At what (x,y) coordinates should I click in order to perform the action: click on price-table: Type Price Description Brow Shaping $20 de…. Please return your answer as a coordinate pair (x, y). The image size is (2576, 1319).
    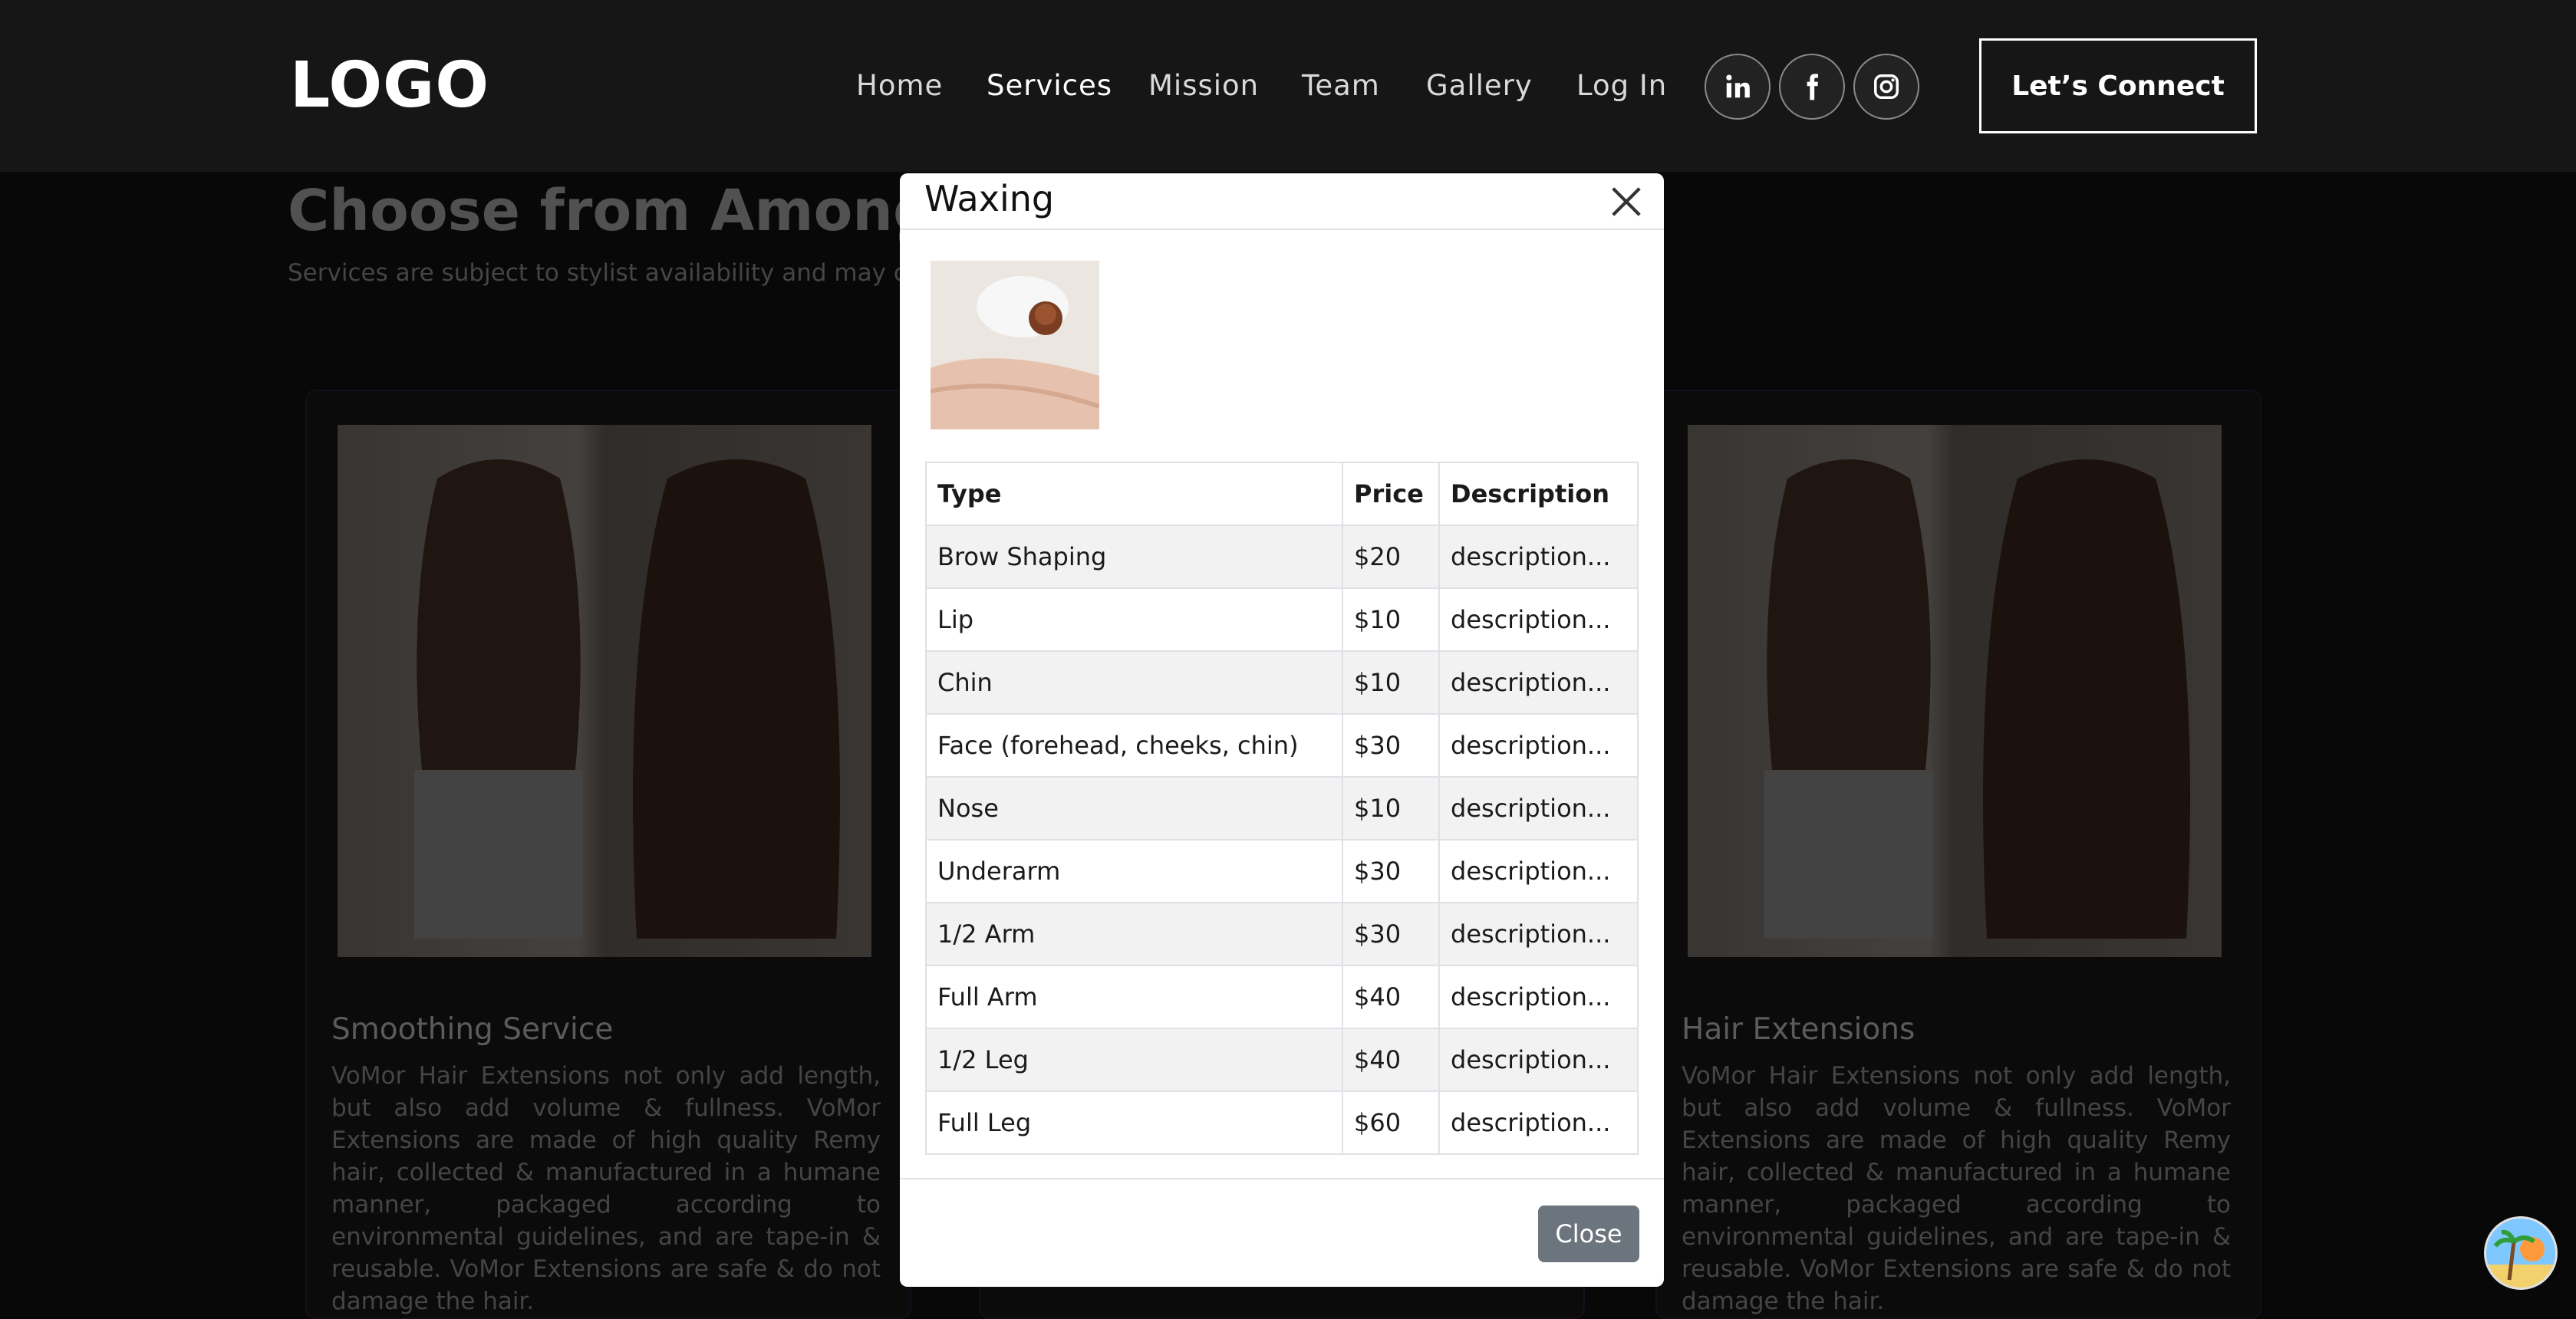
    Looking at the image, I should click on (1282, 808).